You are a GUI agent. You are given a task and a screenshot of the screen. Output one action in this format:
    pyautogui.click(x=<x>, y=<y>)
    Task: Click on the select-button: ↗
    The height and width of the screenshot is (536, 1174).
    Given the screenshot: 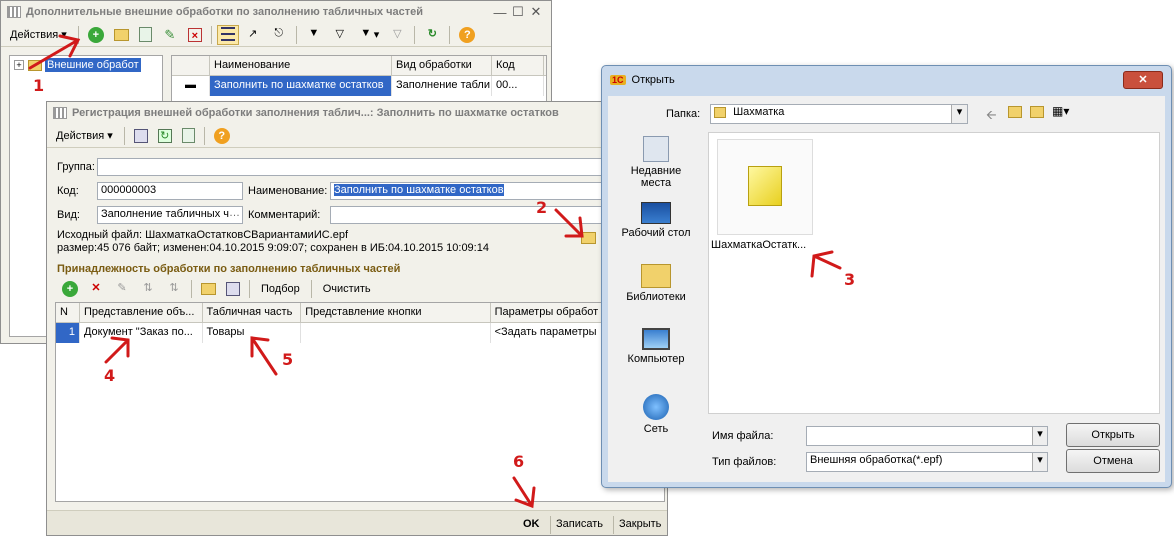 What is the action you would take?
    pyautogui.click(x=253, y=35)
    